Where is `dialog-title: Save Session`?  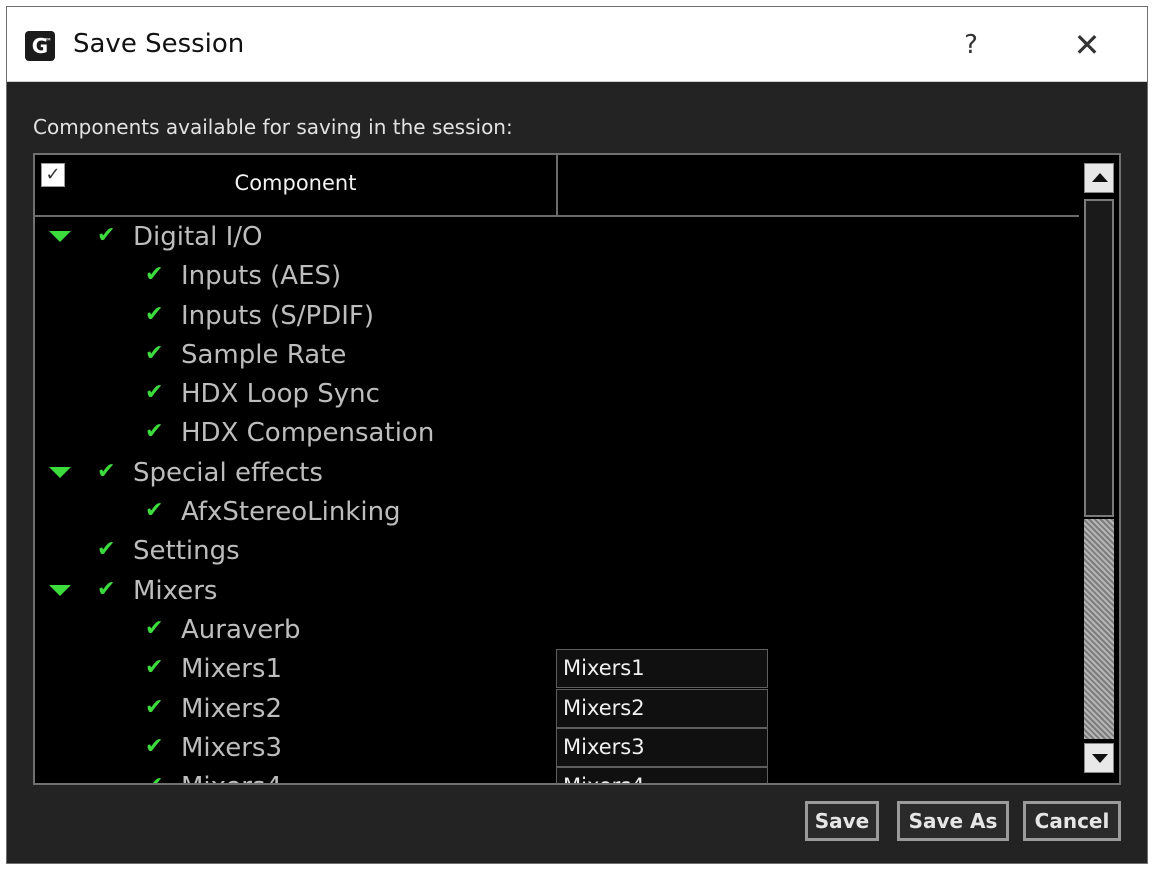
dialog-title: Save Session is located at coordinates (159, 44).